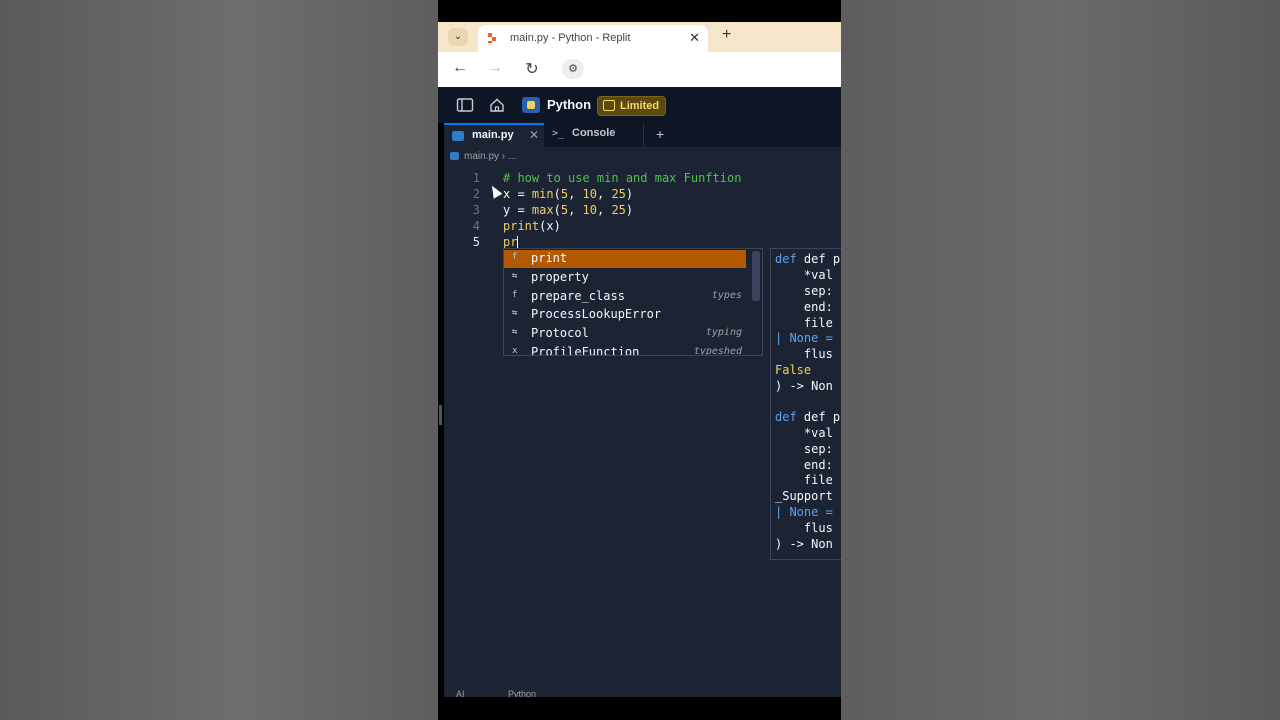  I want to click on home-icon, so click(497, 105).